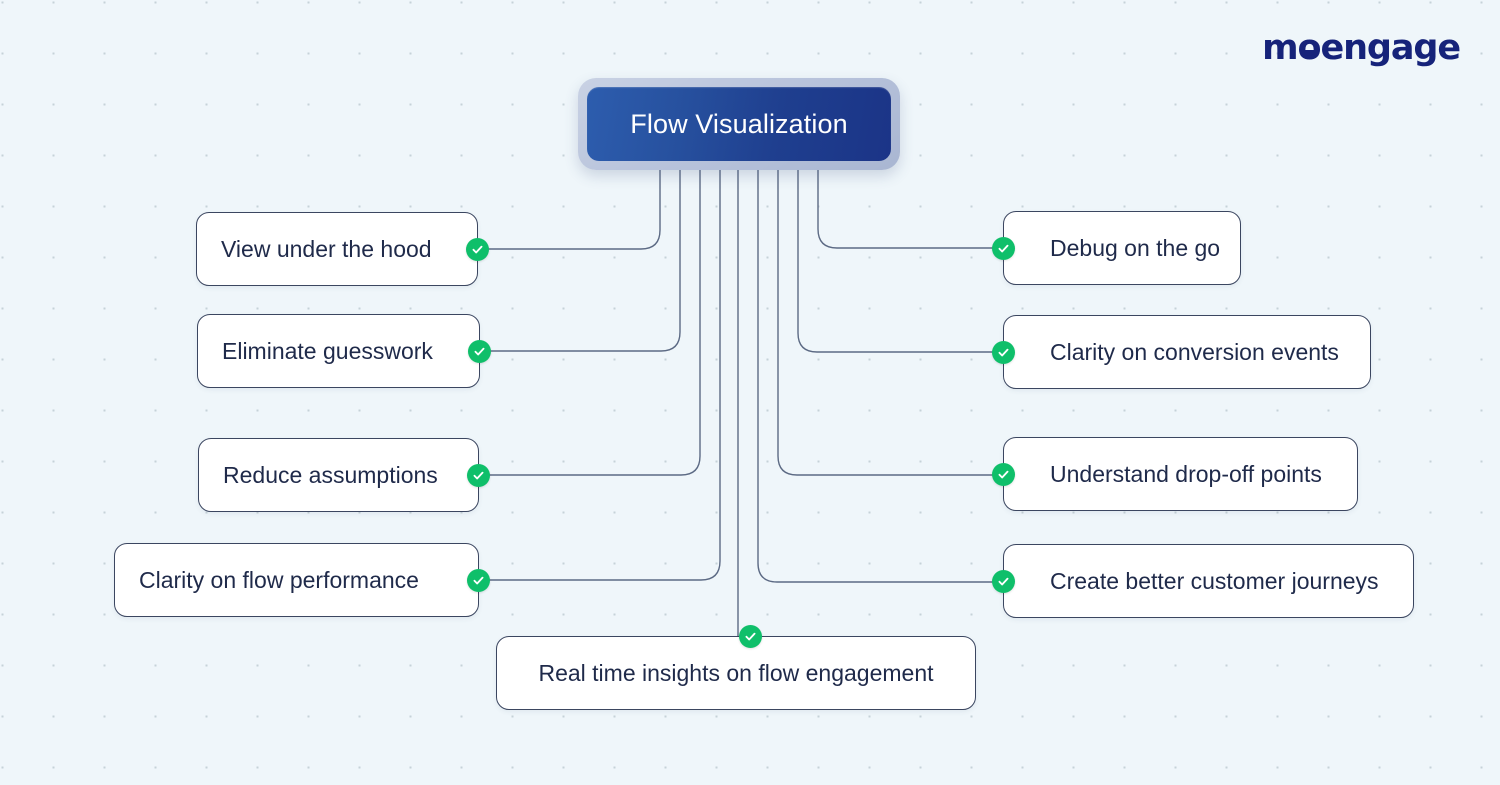  I want to click on branch-card-clarity-on-flow-performance: Clarity on flow performance, so click(302, 580).